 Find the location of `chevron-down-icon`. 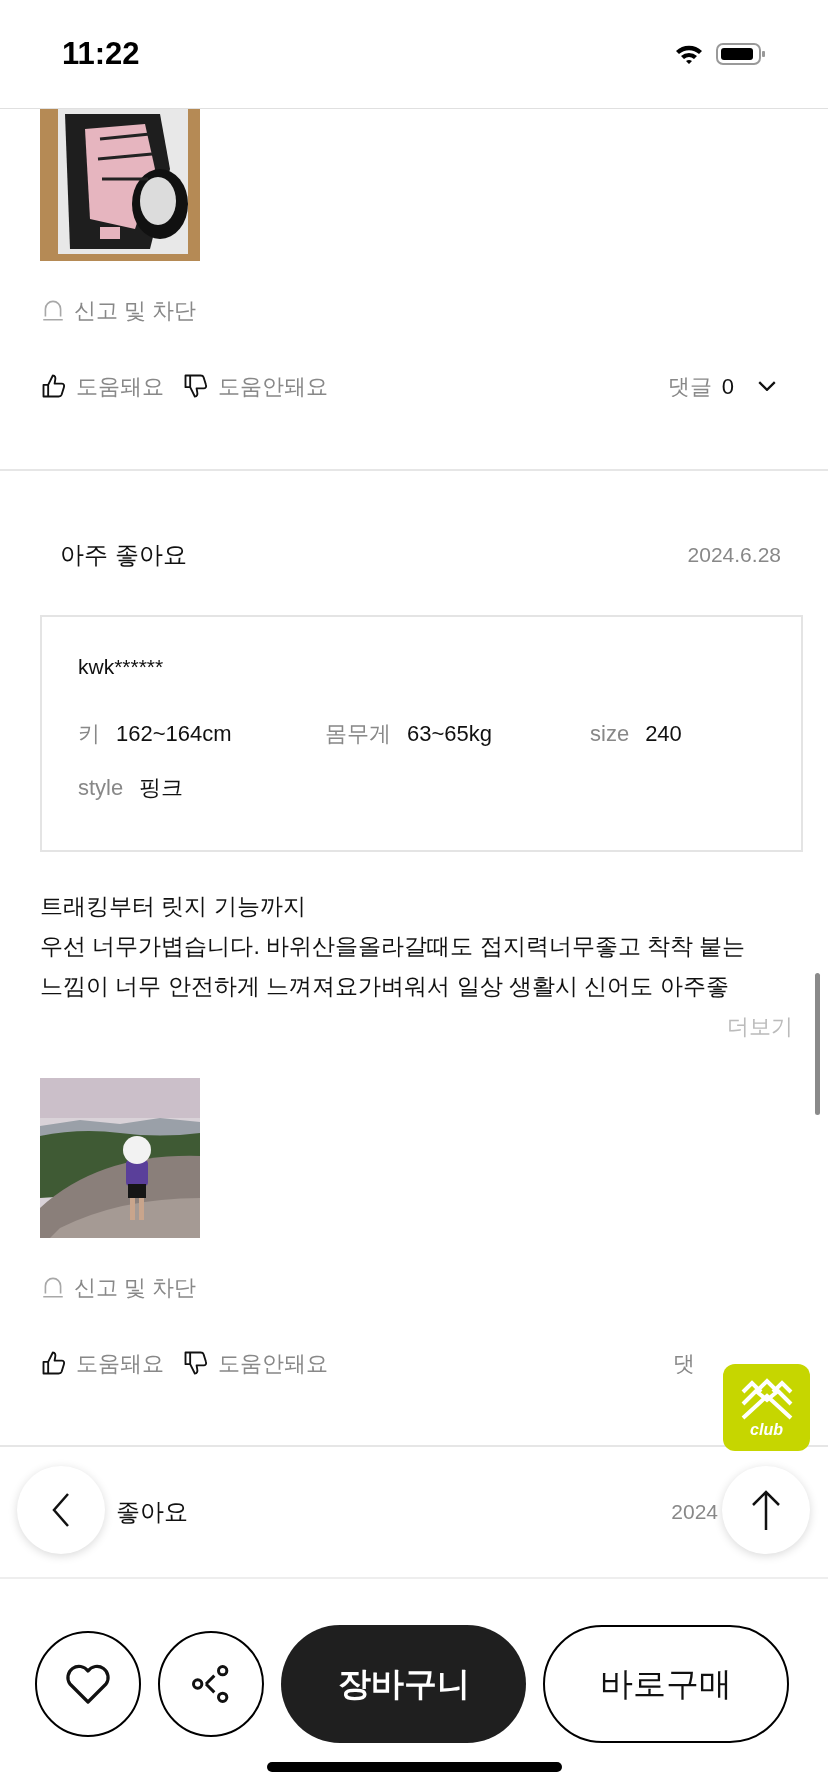

chevron-down-icon is located at coordinates (767, 386).